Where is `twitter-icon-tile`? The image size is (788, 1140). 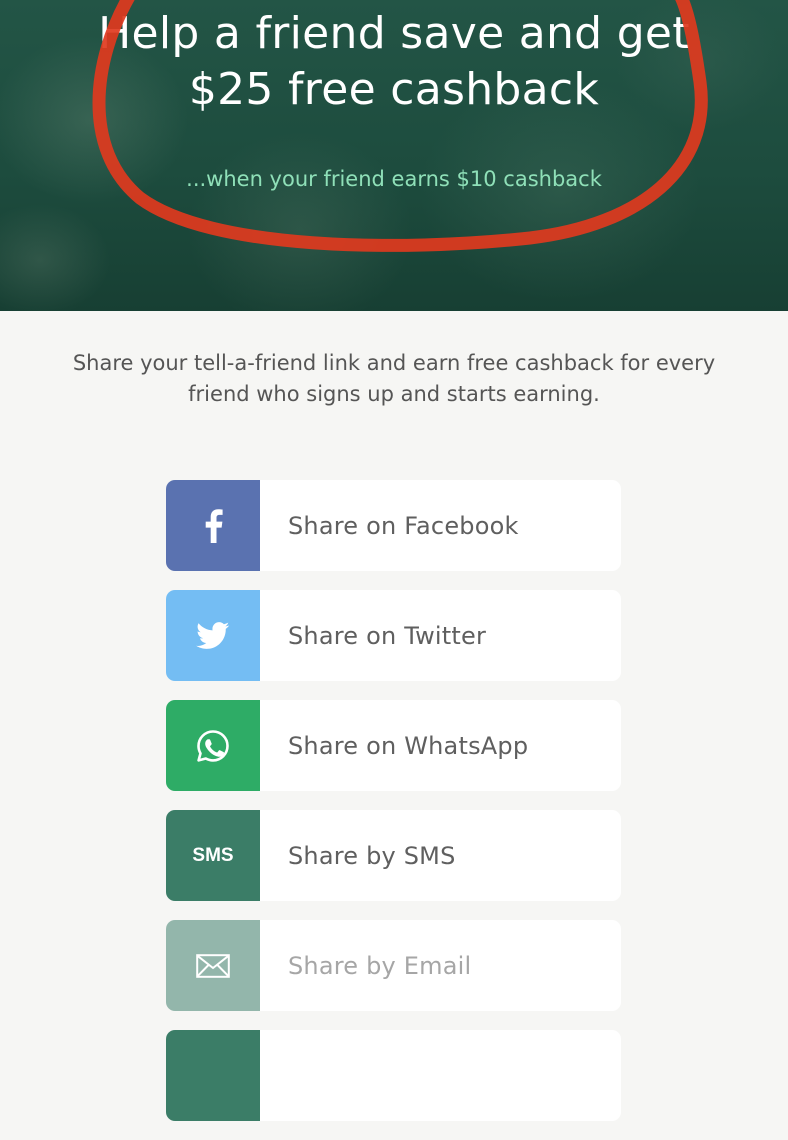 twitter-icon-tile is located at coordinates (213, 635).